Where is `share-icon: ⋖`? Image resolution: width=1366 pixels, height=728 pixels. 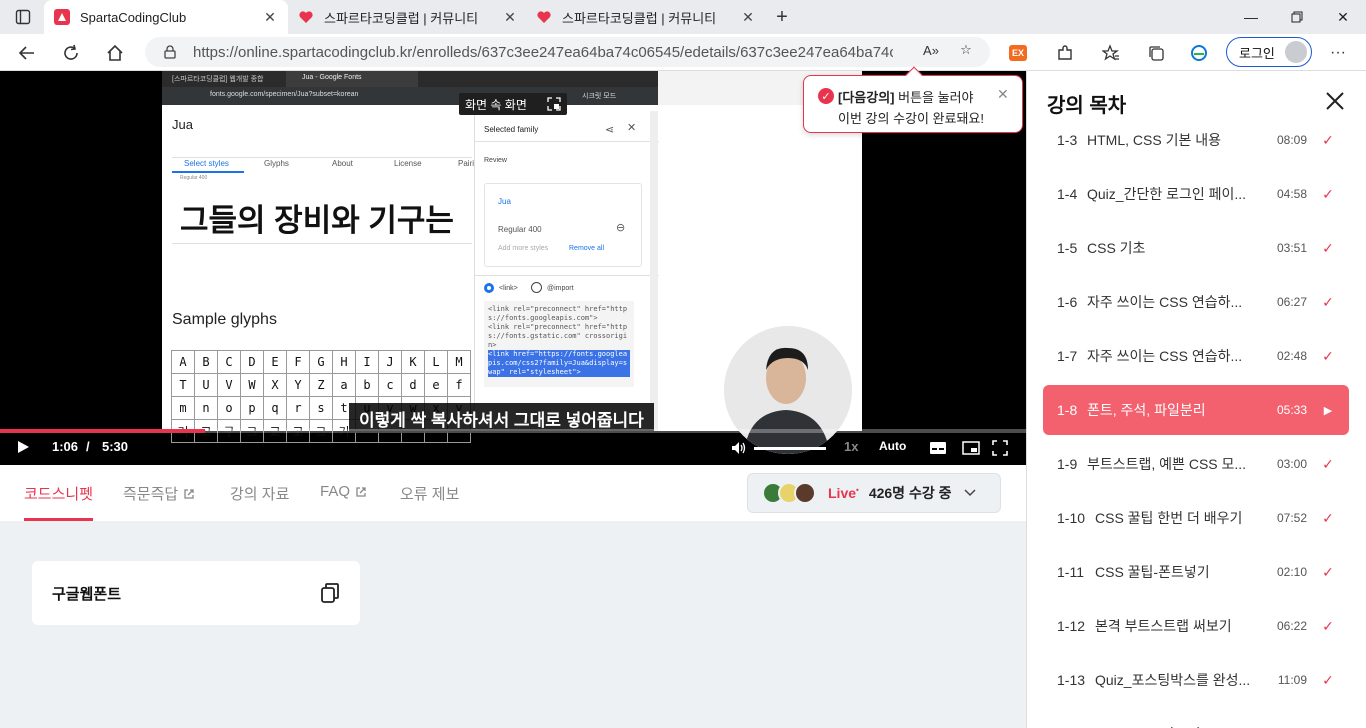 share-icon: ⋖ is located at coordinates (610, 130).